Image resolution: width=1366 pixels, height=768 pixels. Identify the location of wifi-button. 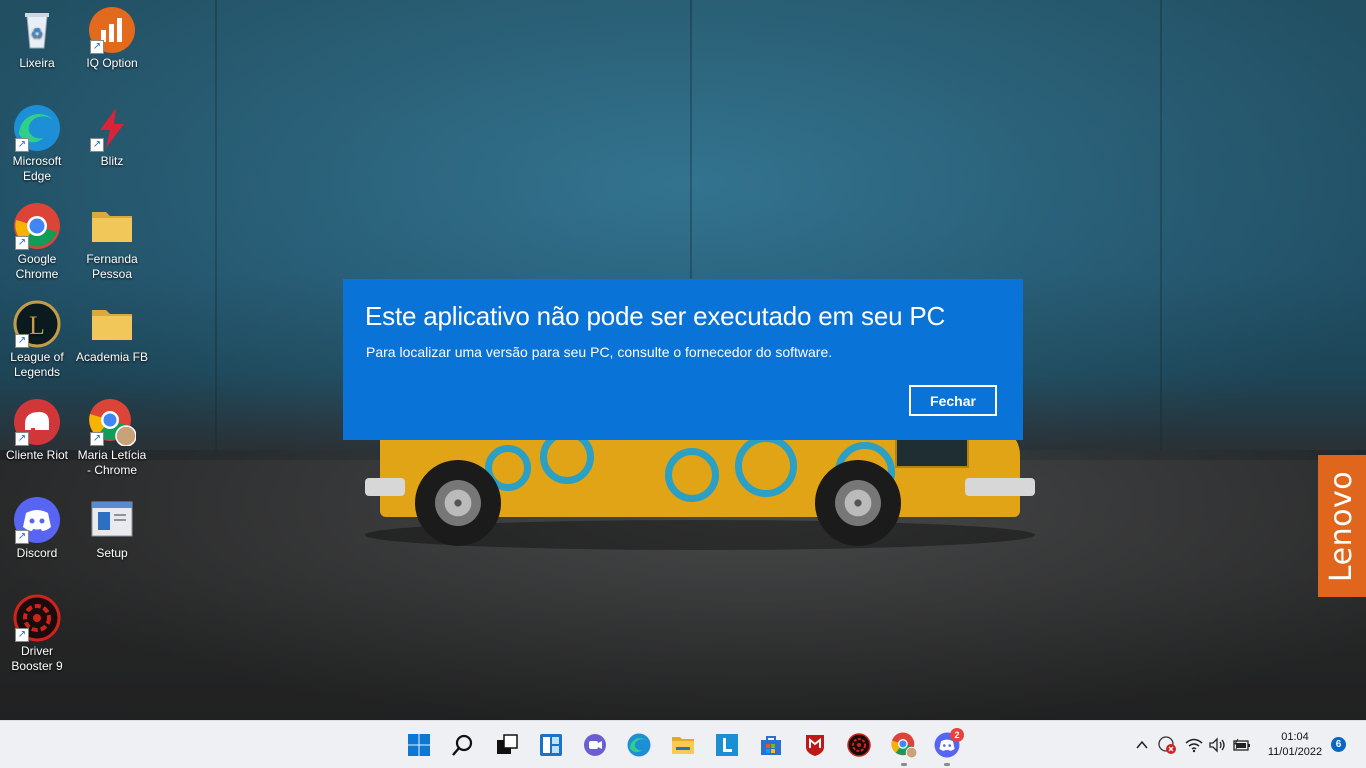
(1194, 745).